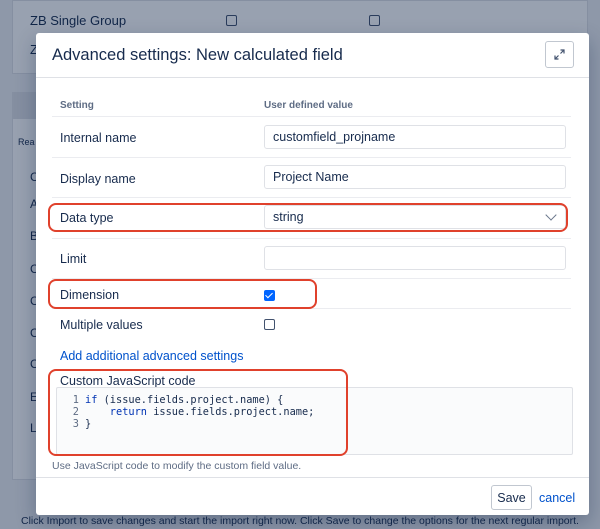  I want to click on dimension-highlight, so click(182, 294).